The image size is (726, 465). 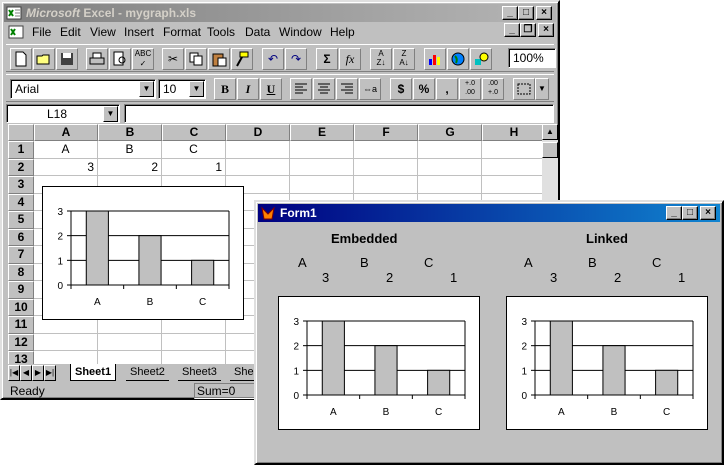 What do you see at coordinates (173, 59) in the screenshot?
I see `cut-icon: ✂` at bounding box center [173, 59].